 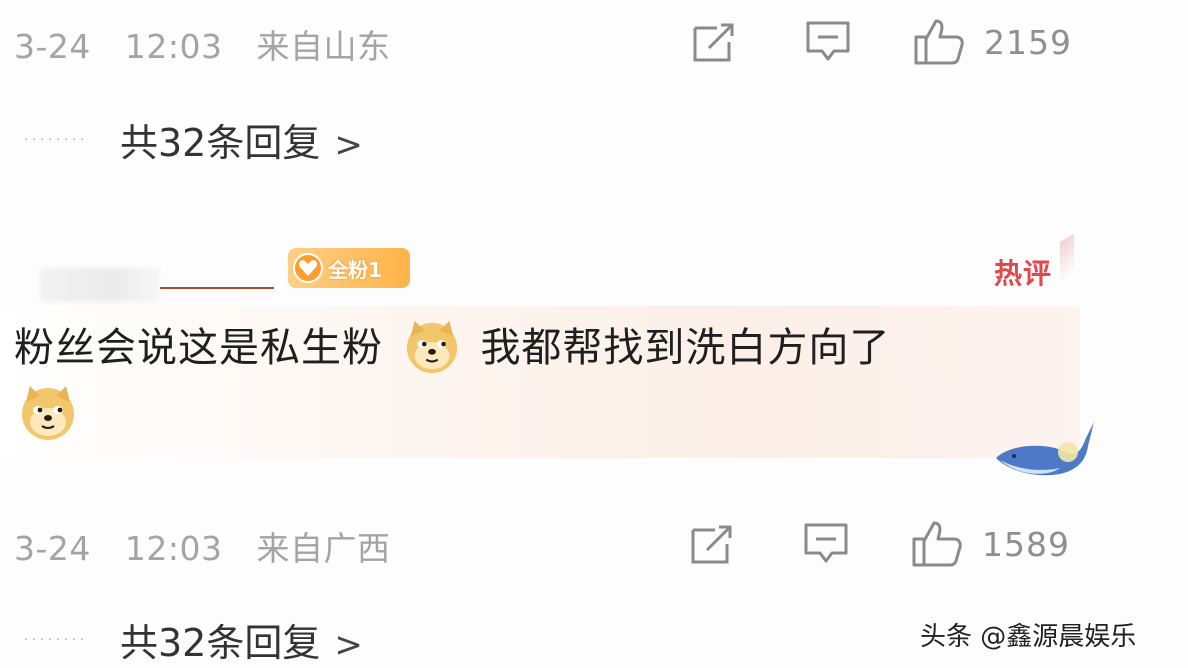 I want to click on hot-tag-decoration, so click(x=1067, y=258).